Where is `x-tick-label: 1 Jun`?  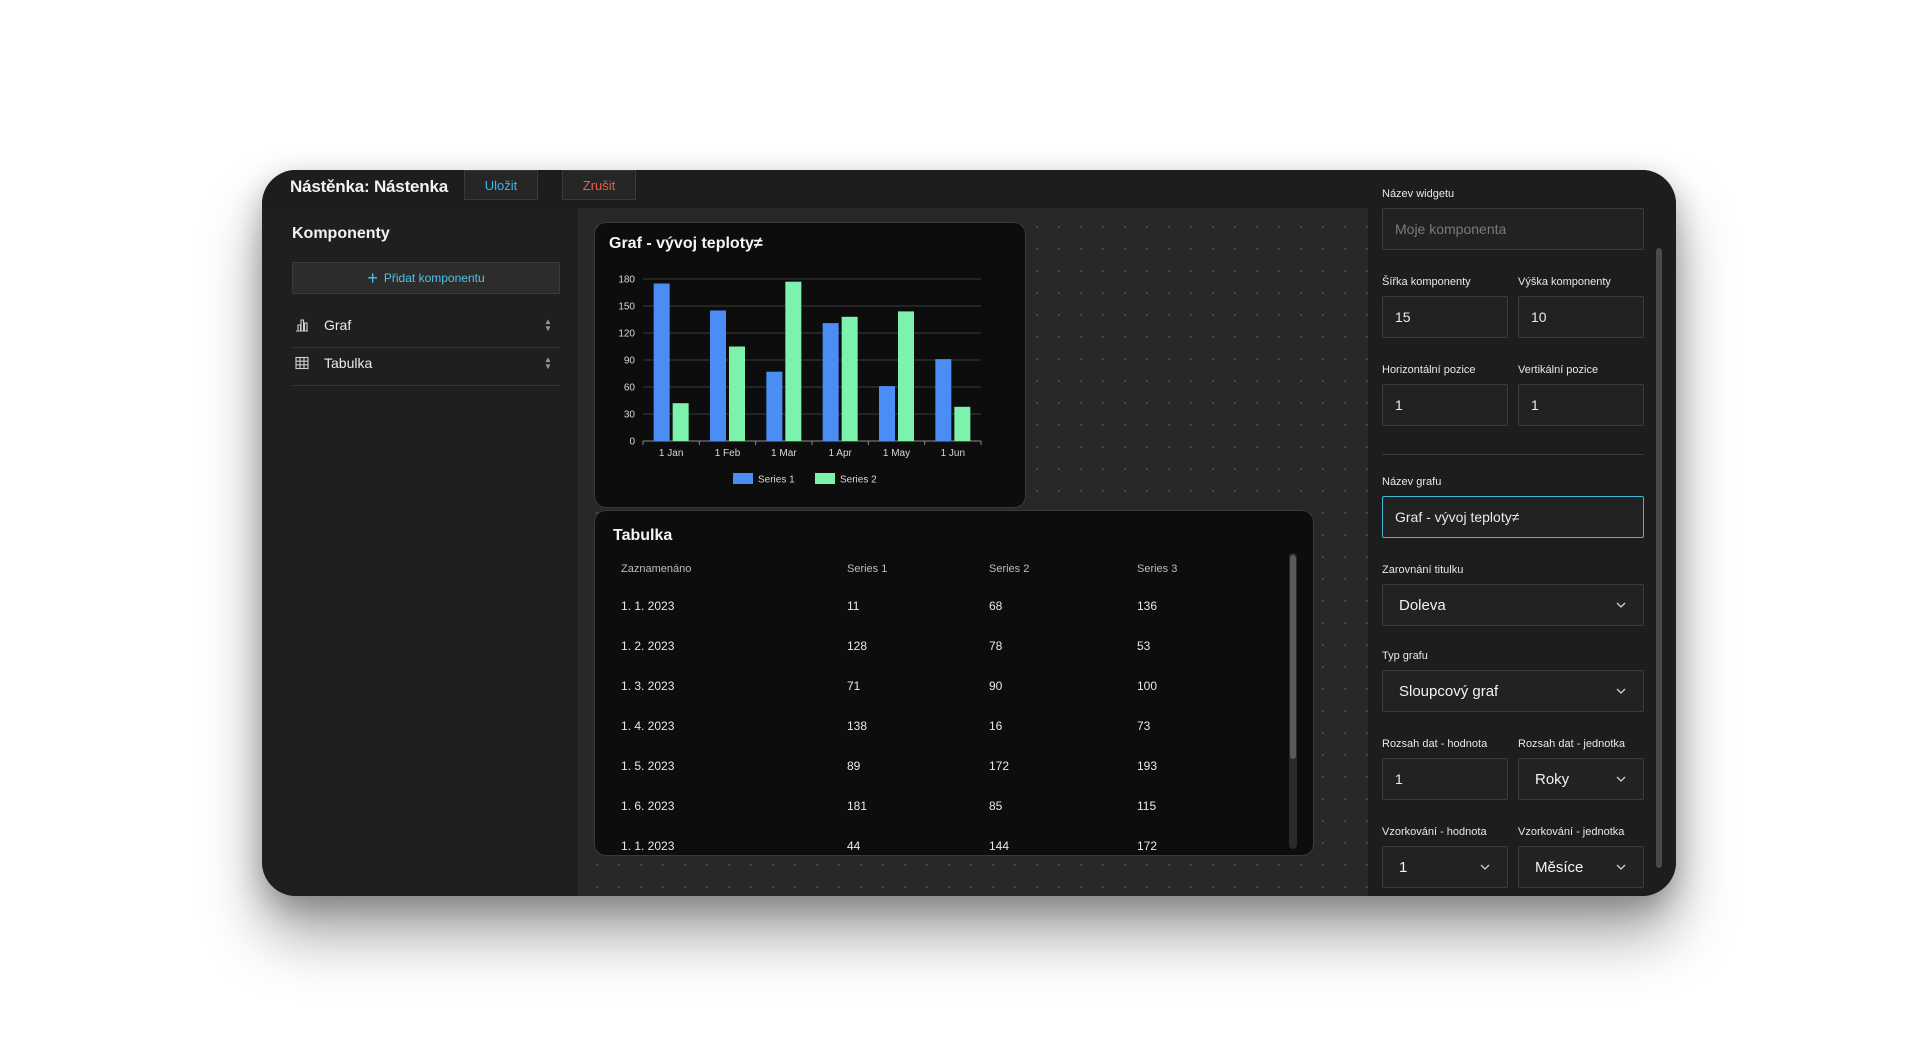 x-tick-label: 1 Jun is located at coordinates (953, 453).